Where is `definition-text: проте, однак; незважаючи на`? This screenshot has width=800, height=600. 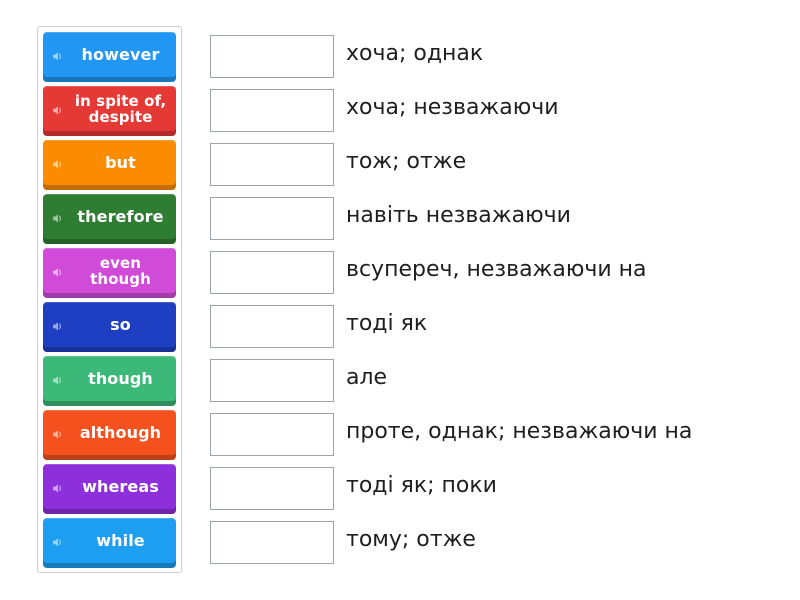 definition-text: проте, однак; незважаючи на is located at coordinates (519, 431).